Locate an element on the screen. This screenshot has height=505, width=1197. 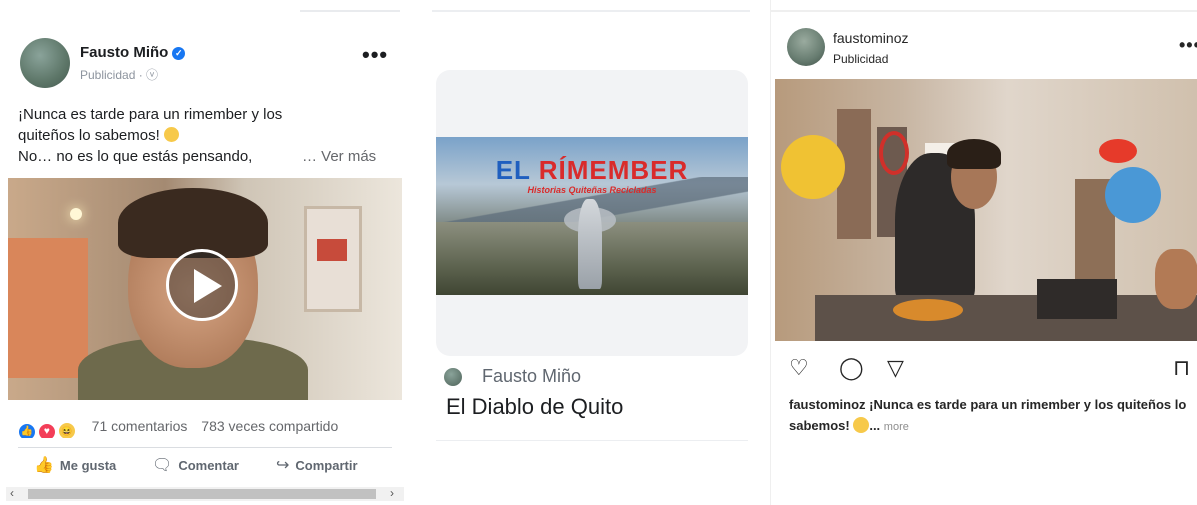
share-label: Compartir is located at coordinates (326, 465).